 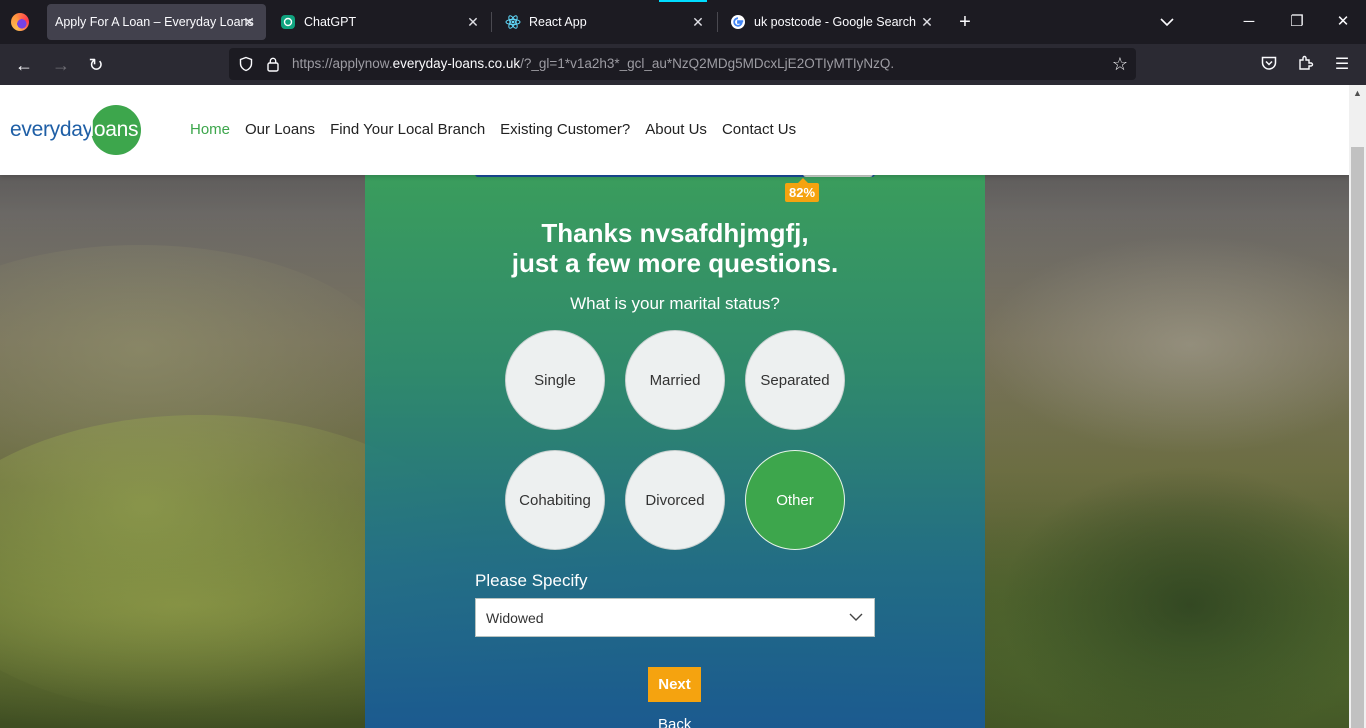 I want to click on list-all-tabs-chevron-icon, so click(x=1167, y=22).